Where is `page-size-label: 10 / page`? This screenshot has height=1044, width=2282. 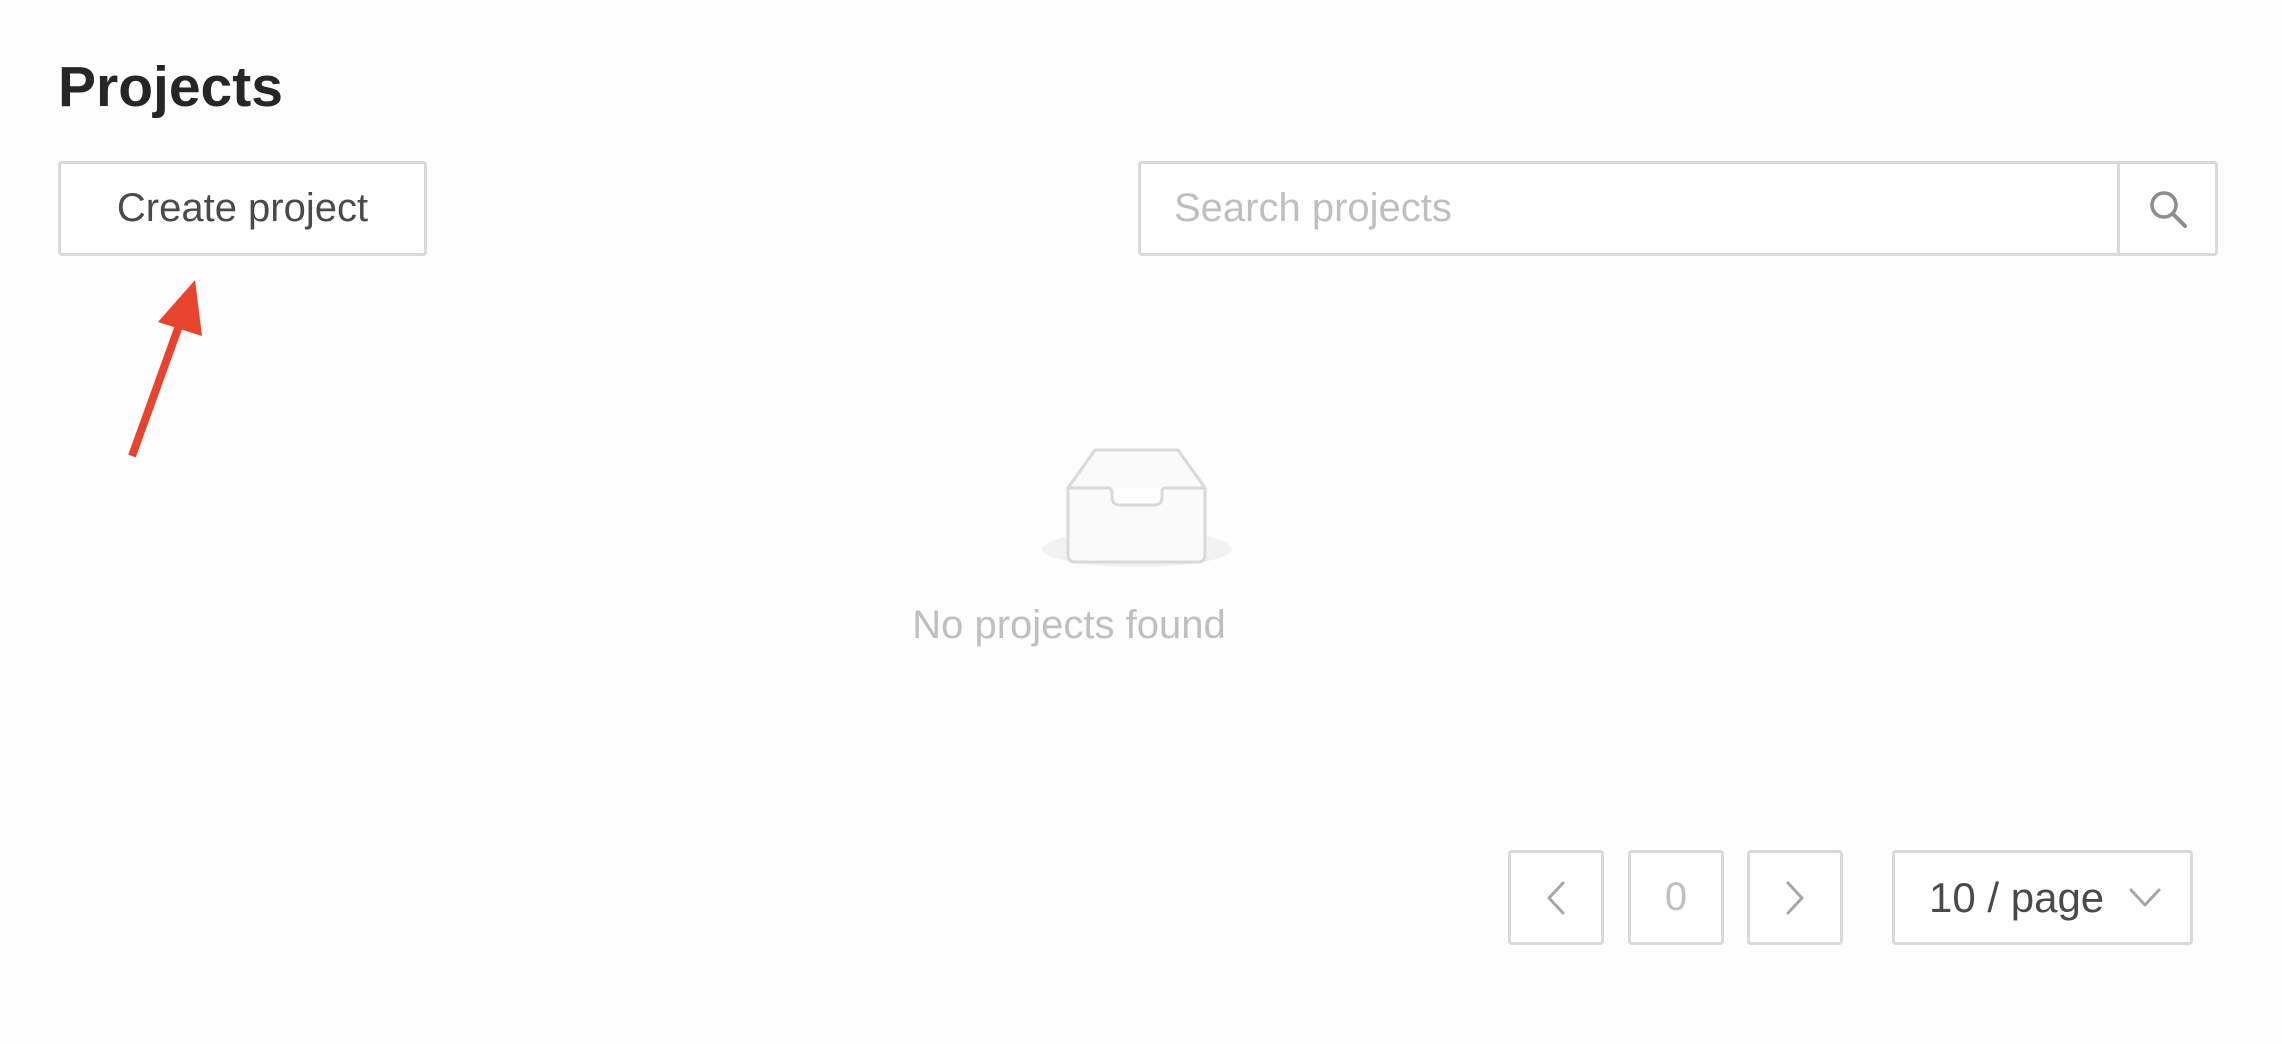 page-size-label: 10 / page is located at coordinates (2017, 897).